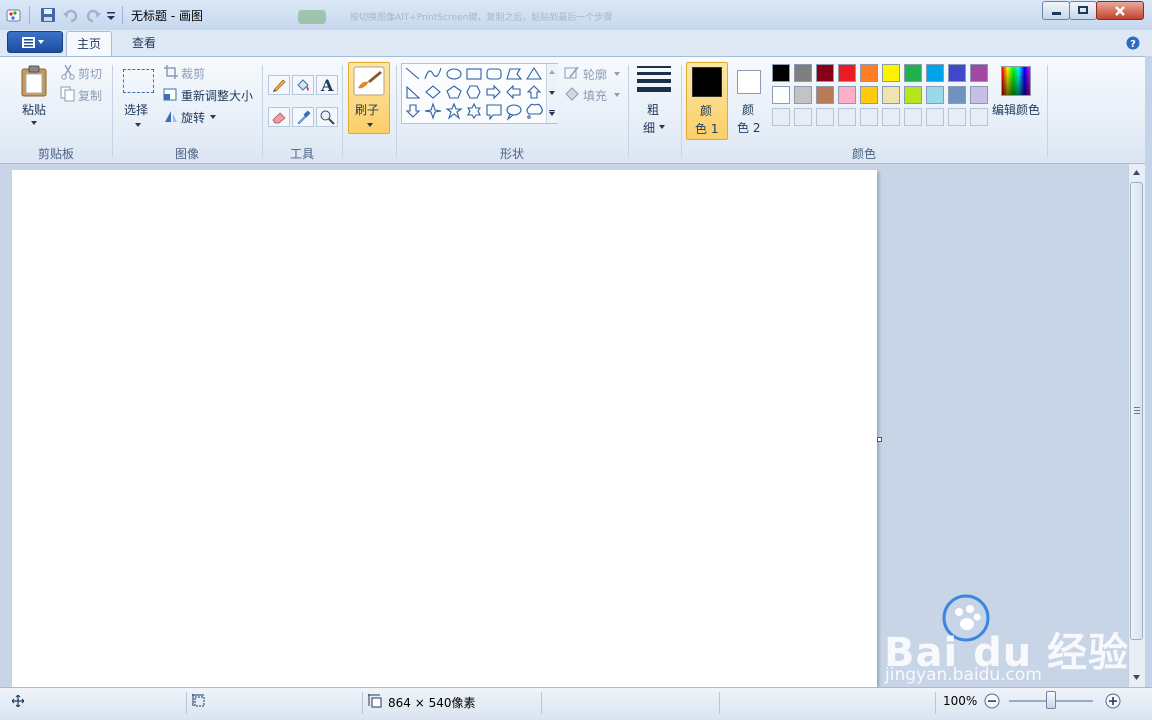 The width and height of the screenshot is (1152, 720). What do you see at coordinates (1056, 10) in the screenshot?
I see `minimize-button` at bounding box center [1056, 10].